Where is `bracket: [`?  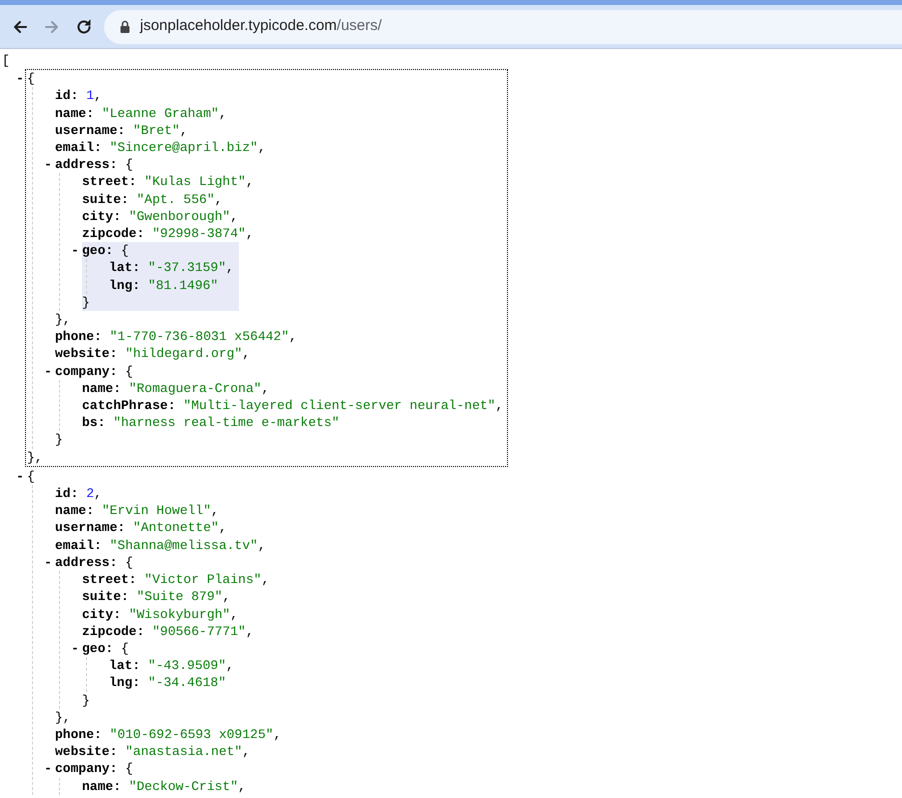
bracket: [ is located at coordinates (6, 61).